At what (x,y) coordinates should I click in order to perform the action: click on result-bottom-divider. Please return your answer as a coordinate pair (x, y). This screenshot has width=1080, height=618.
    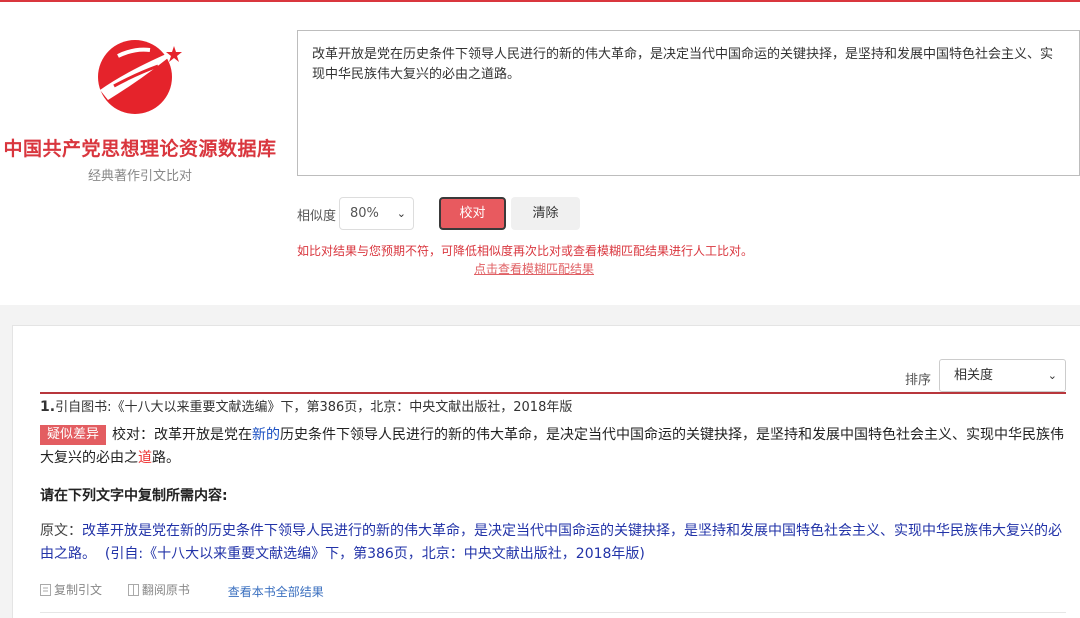
    Looking at the image, I should click on (553, 612).